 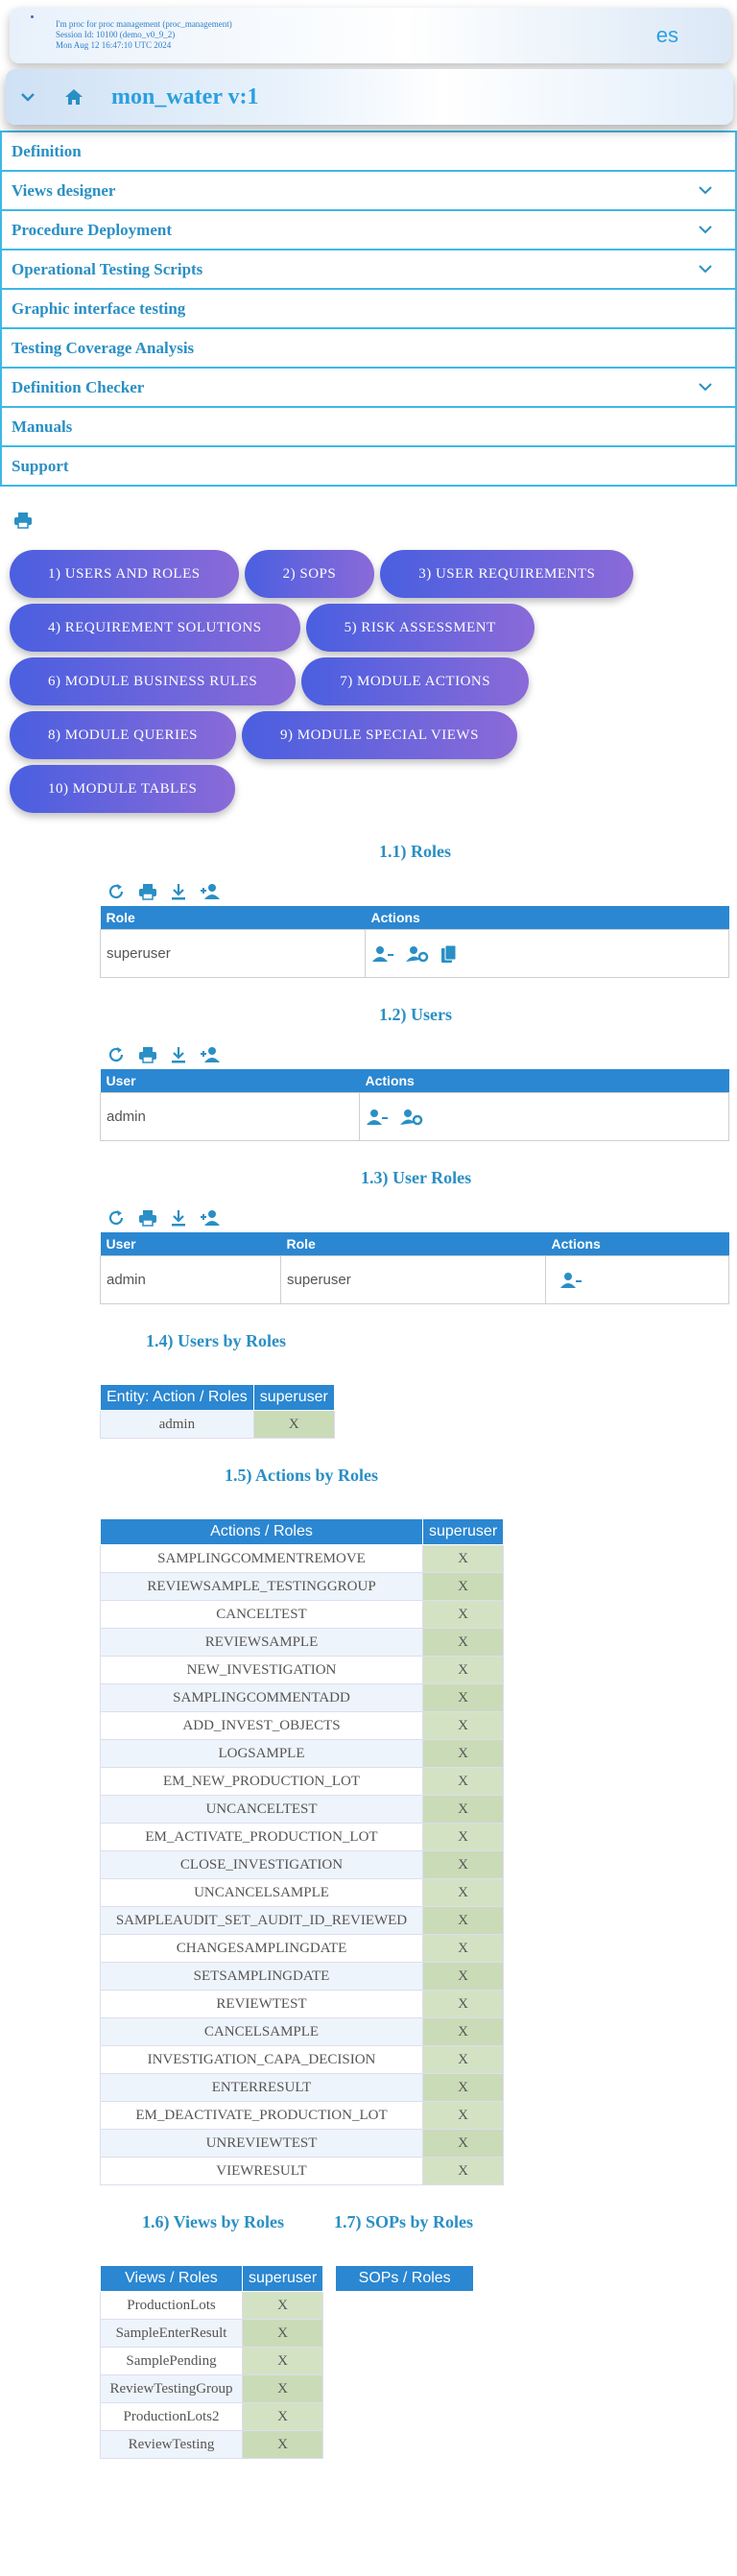 What do you see at coordinates (404, 2221) in the screenshot?
I see `section-title-sops-by-roles: 1.7) SOPs by Roles` at bounding box center [404, 2221].